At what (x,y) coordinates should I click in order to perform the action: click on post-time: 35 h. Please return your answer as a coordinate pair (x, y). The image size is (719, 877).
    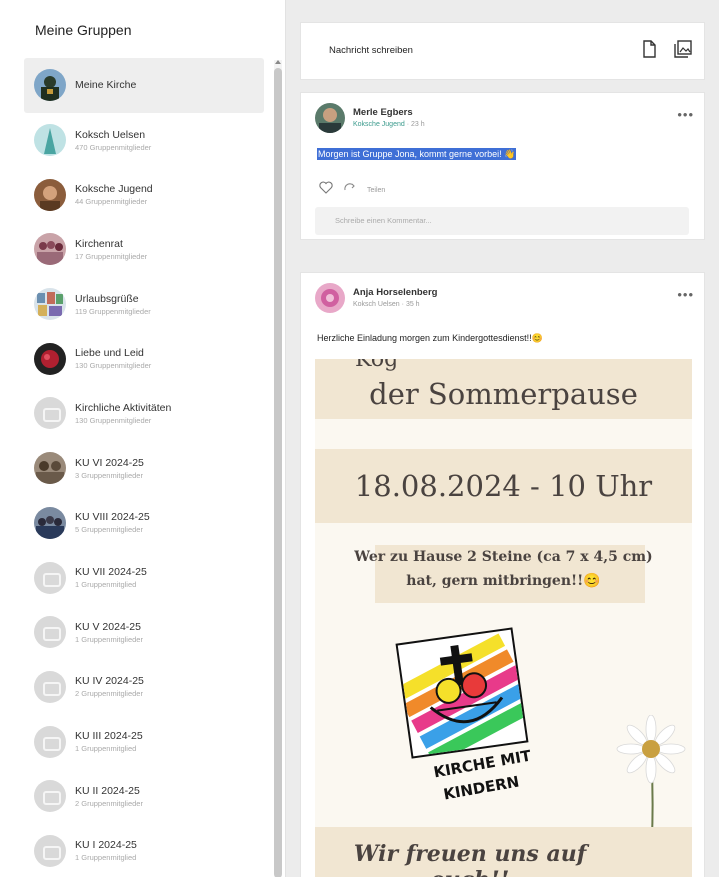
    Looking at the image, I should click on (412, 304).